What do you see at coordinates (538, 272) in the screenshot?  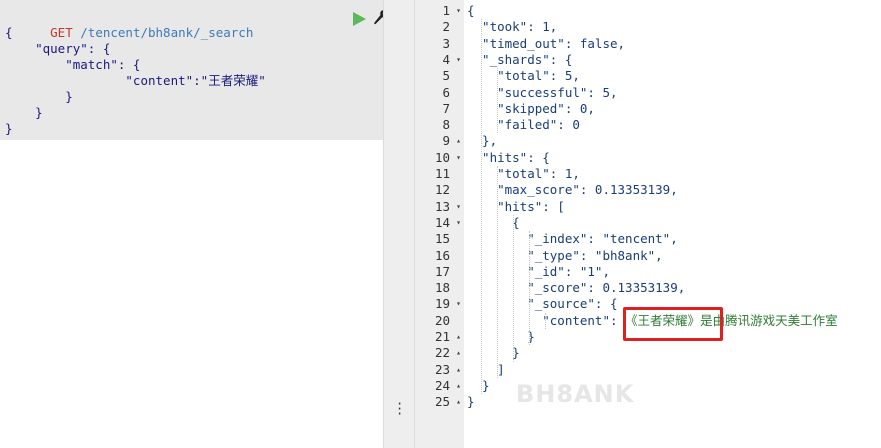 I see `response-line: "_id": "1",` at bounding box center [538, 272].